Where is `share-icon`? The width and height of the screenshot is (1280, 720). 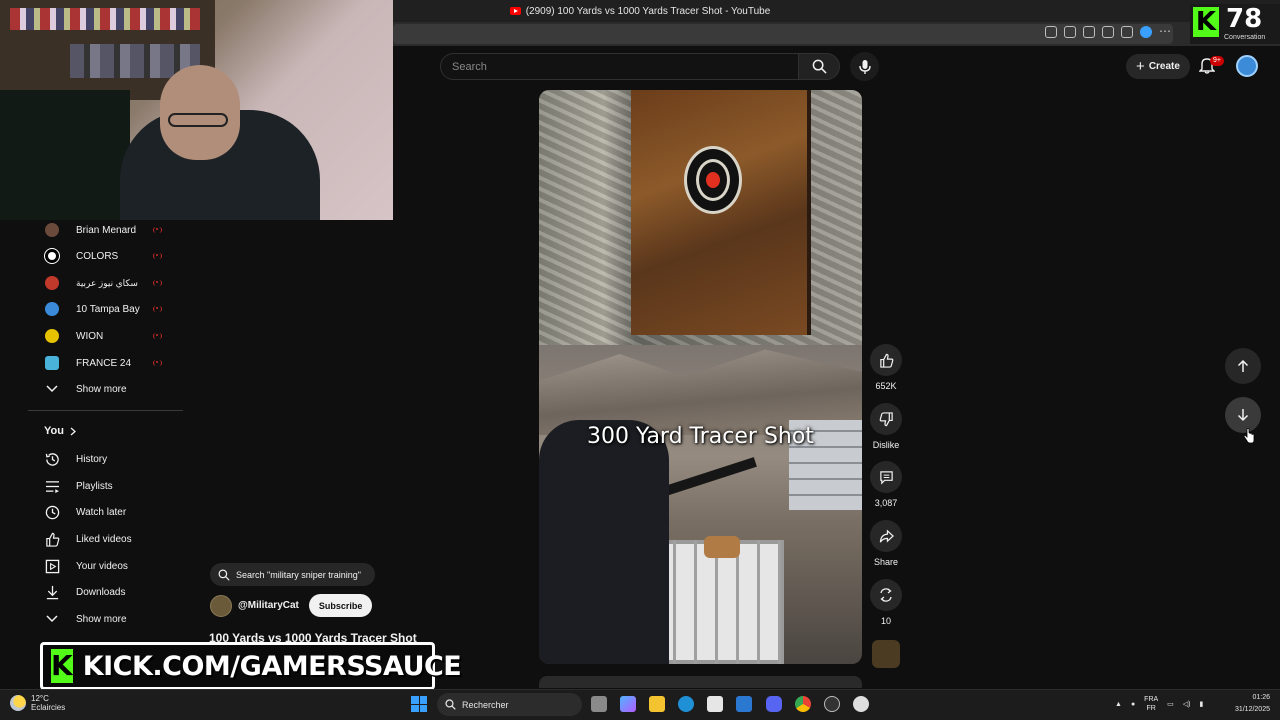
share-icon is located at coordinates (886, 535).